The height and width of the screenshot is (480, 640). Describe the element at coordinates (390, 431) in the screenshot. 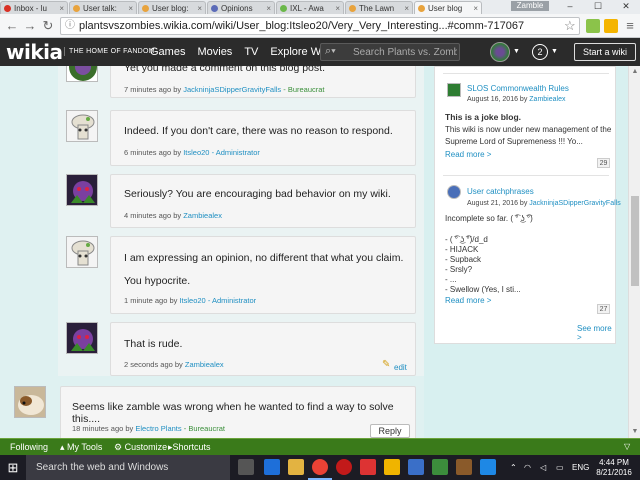

I see `reply-button: Reply` at that location.